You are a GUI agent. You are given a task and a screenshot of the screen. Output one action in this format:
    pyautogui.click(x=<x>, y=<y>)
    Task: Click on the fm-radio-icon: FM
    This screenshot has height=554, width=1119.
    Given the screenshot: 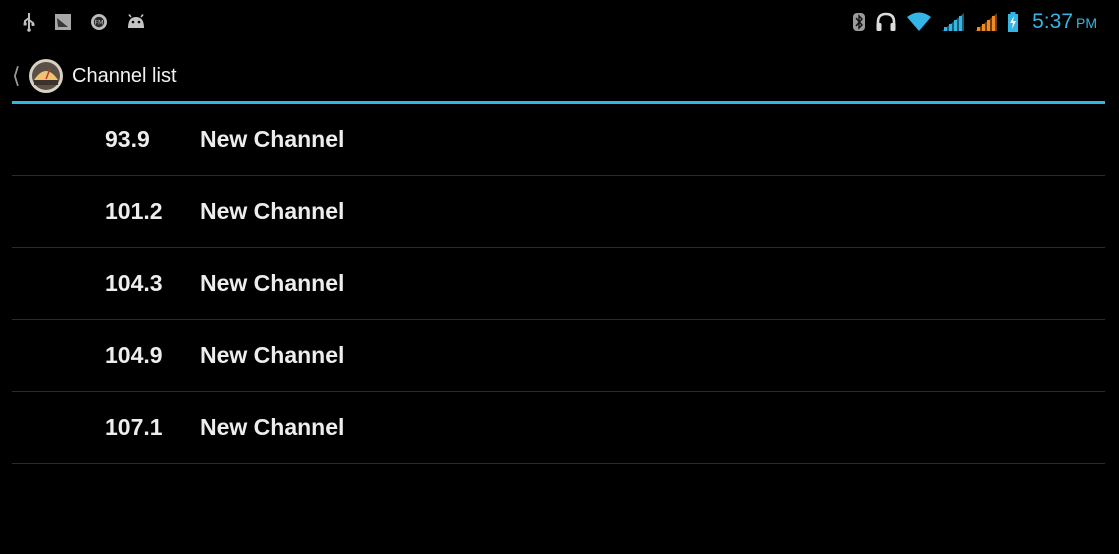 What is the action you would take?
    pyautogui.click(x=99, y=22)
    